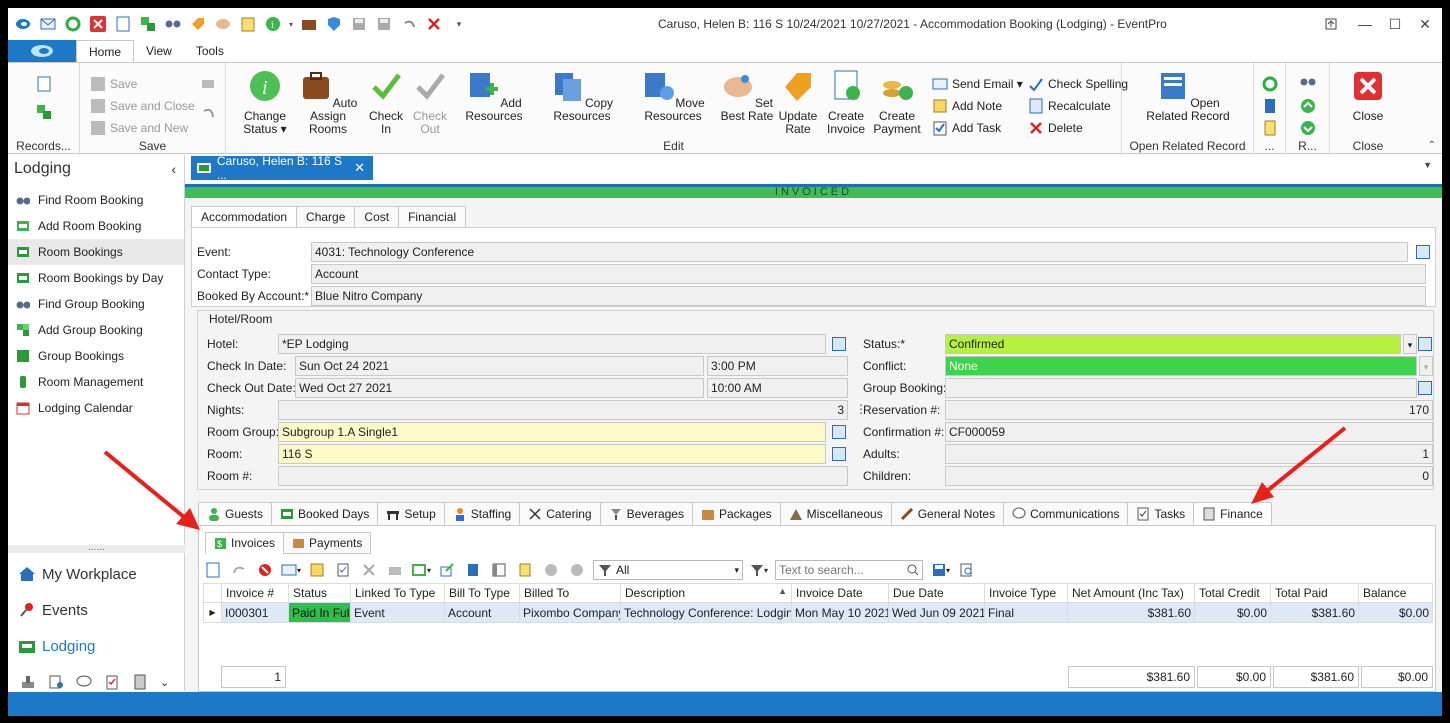 This screenshot has height=723, width=1450. What do you see at coordinates (525, 570) in the screenshot?
I see `notes-list-icon` at bounding box center [525, 570].